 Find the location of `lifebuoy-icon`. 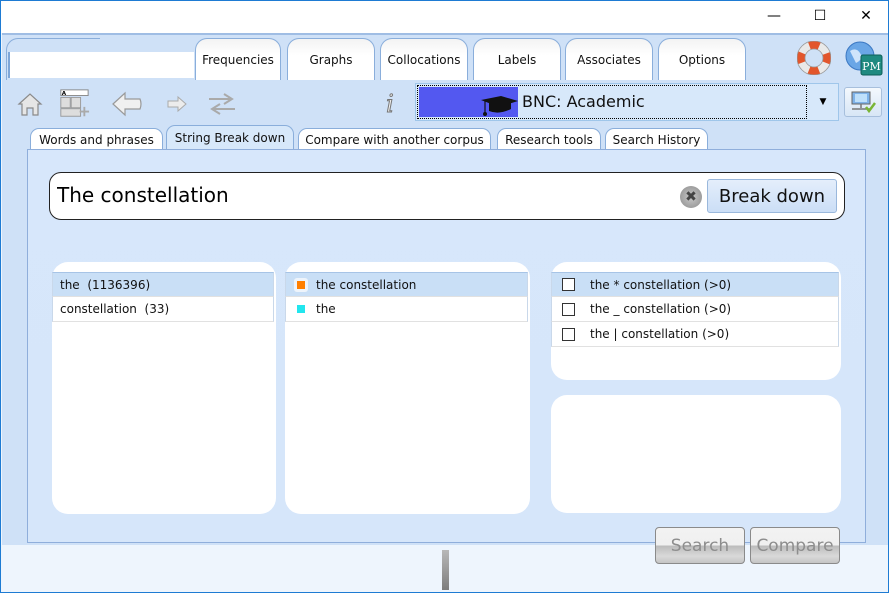

lifebuoy-icon is located at coordinates (814, 58).